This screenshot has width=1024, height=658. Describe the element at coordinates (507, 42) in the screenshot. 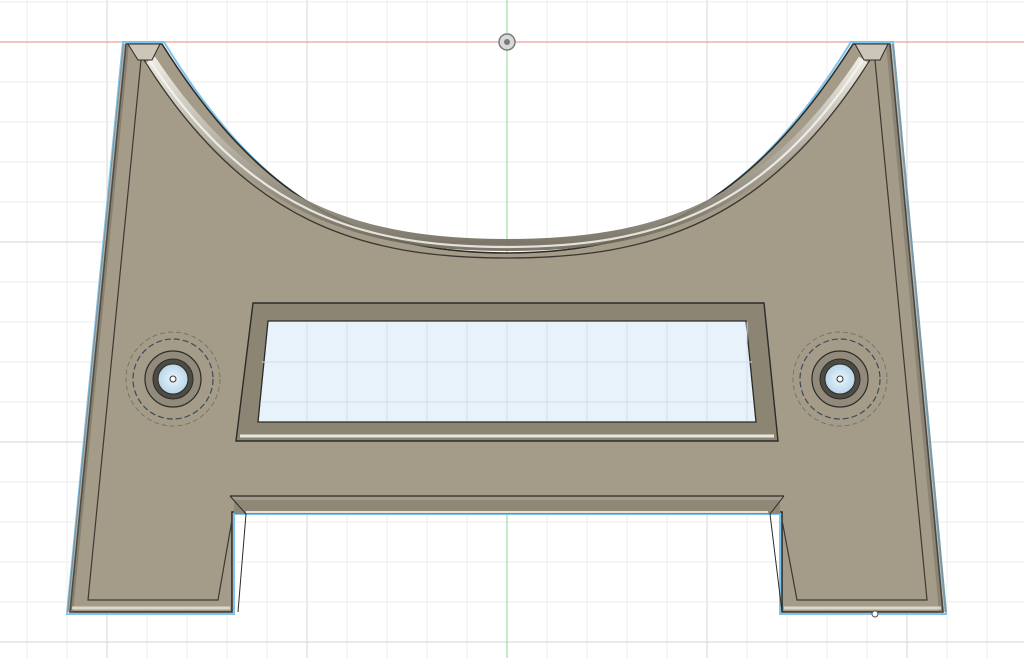

I see `origin-icon` at that location.